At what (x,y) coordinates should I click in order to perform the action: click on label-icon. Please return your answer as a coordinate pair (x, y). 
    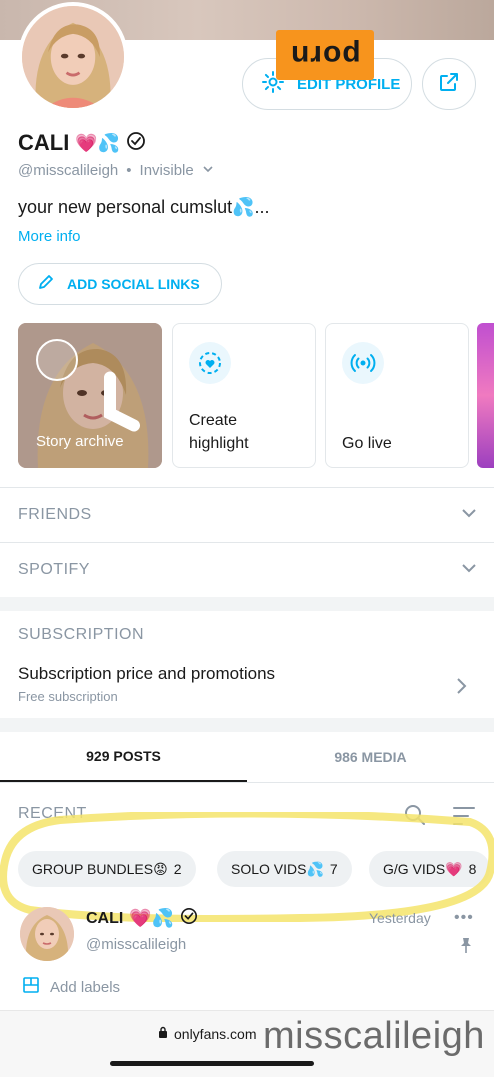
    Looking at the image, I should click on (31, 987).